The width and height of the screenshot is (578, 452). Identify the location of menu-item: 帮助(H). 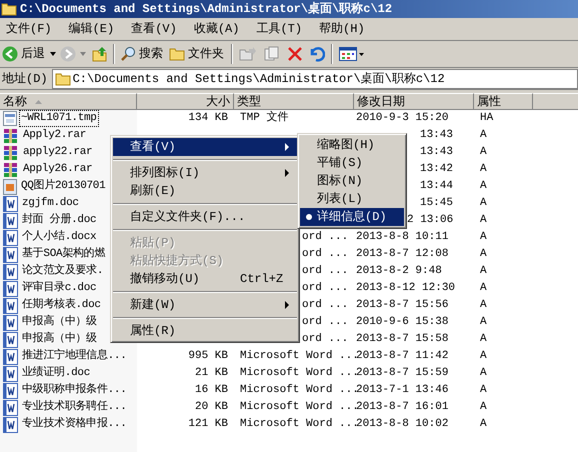
(342, 29).